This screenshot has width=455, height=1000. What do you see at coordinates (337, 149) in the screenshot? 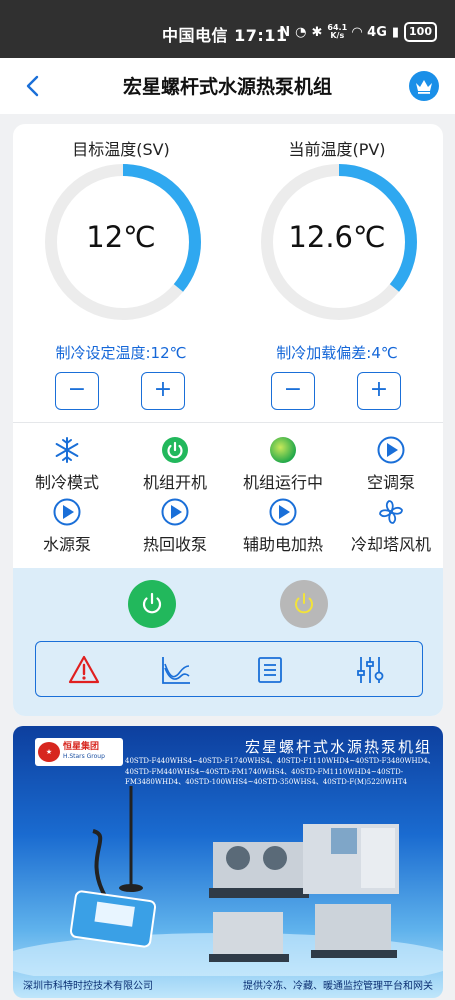
I see `current-temp-label: 当前温度(PV)` at bounding box center [337, 149].